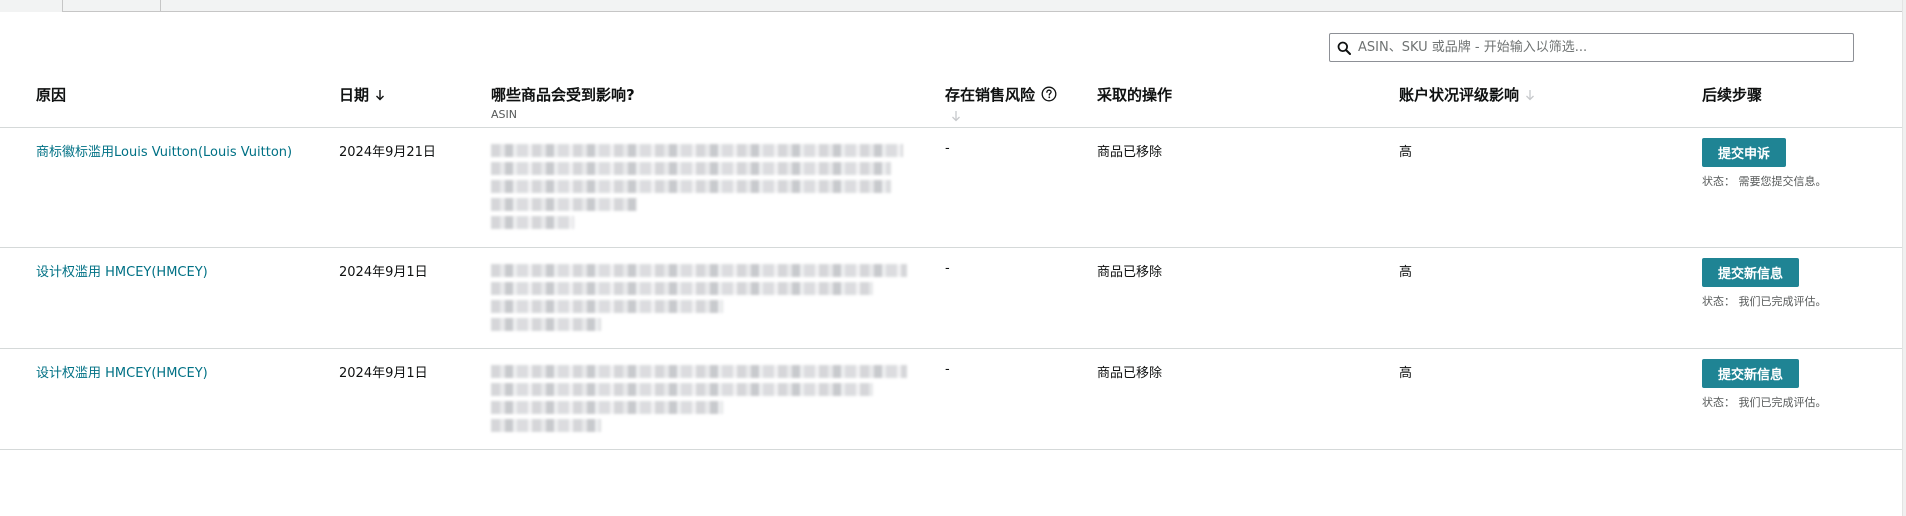  I want to click on sort-arrow-down-icon, so click(380, 96).